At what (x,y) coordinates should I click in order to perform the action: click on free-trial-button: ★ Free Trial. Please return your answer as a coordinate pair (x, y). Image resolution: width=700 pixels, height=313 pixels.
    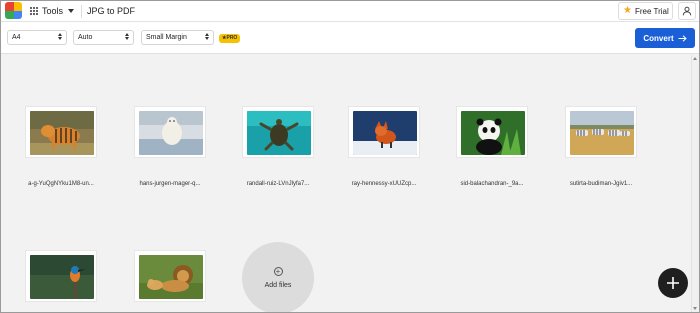
    Looking at the image, I should click on (645, 11).